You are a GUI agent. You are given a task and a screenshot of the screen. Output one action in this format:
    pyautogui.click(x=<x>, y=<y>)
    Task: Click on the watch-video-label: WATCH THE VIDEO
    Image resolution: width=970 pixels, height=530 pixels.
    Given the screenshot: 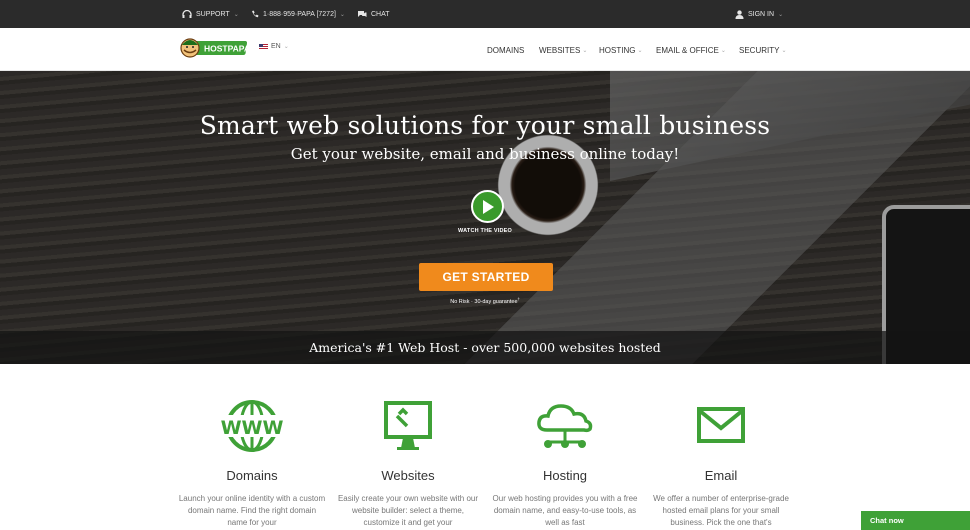 What is the action you would take?
    pyautogui.click(x=485, y=231)
    